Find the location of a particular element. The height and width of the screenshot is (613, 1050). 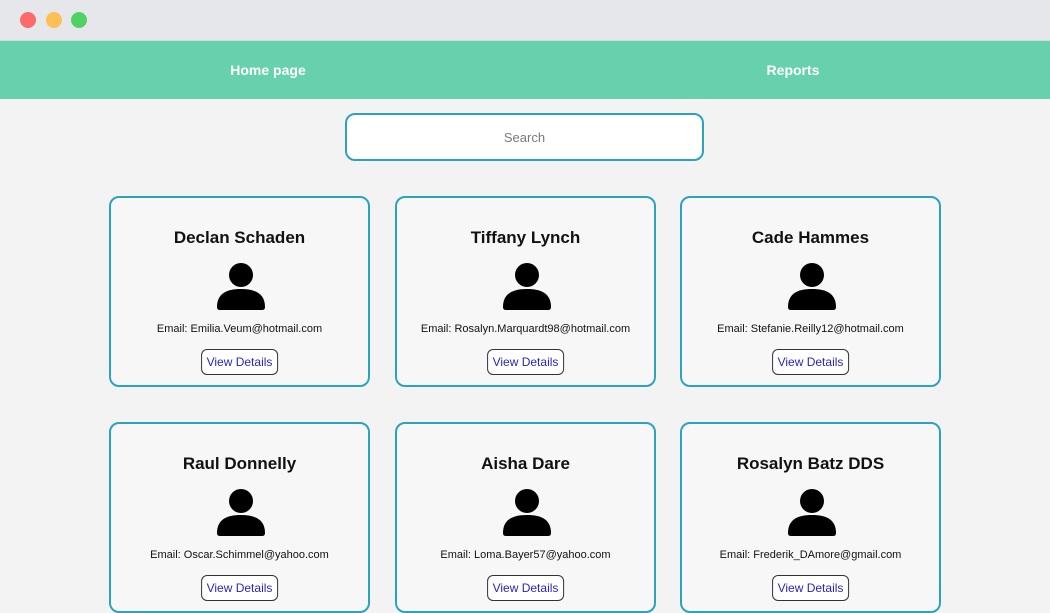

user-name: Aisha Dare is located at coordinates (525, 463).